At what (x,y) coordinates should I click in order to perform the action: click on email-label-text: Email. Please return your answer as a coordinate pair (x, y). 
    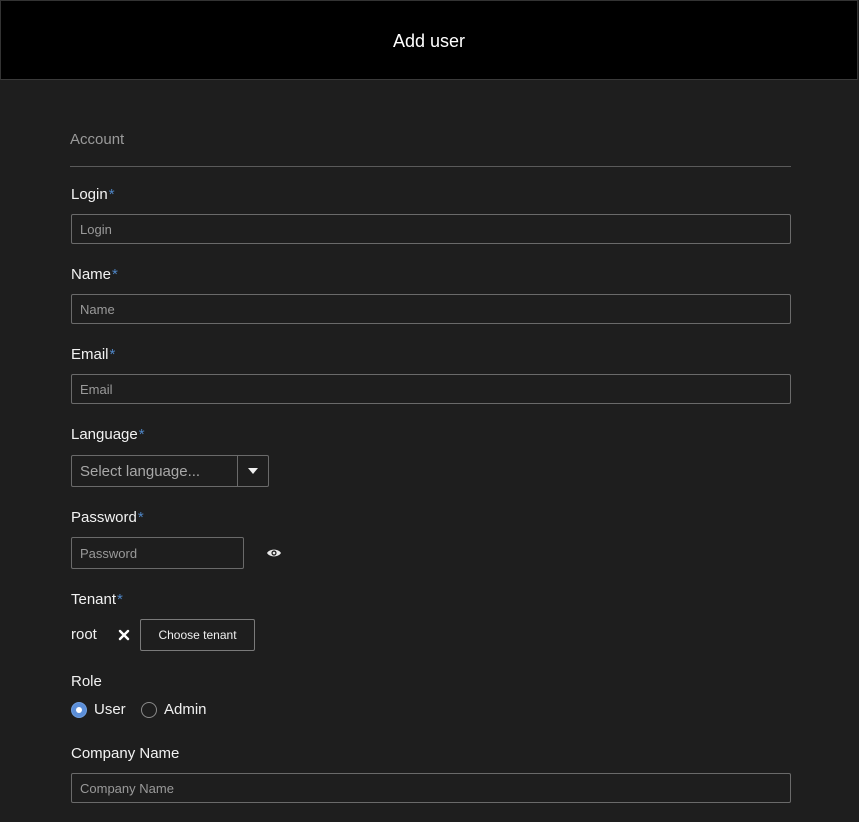
    Looking at the image, I should click on (90, 354).